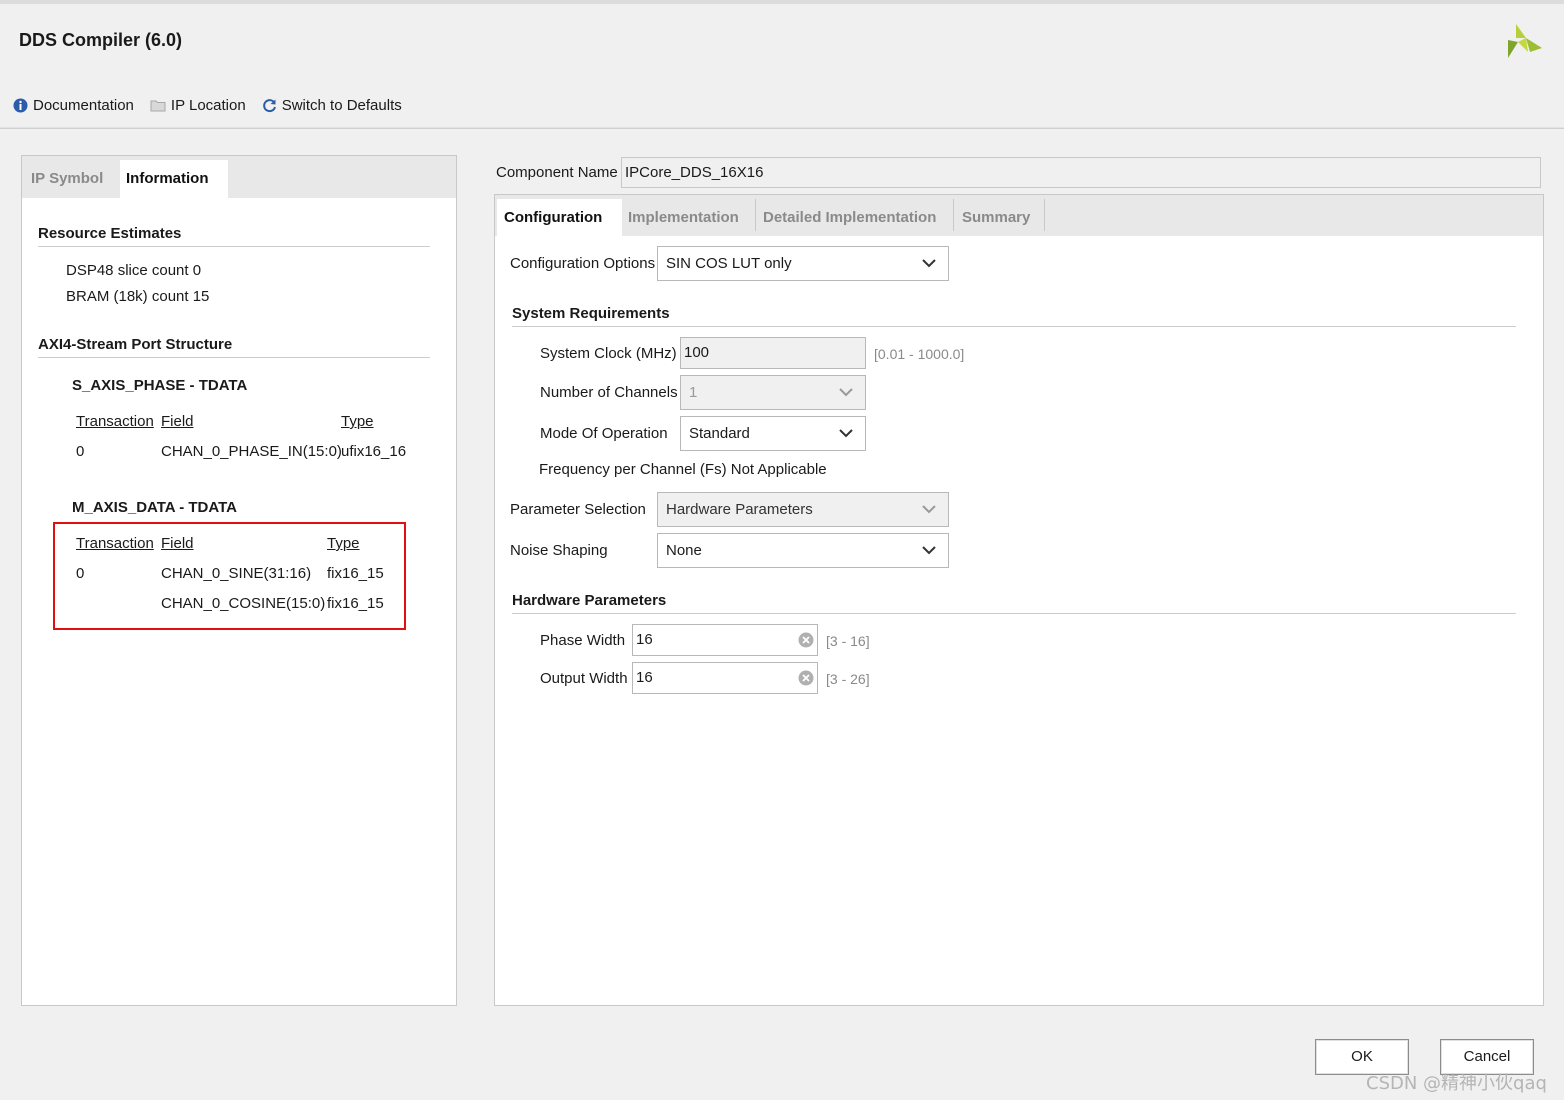 Image resolution: width=1564 pixels, height=1100 pixels. What do you see at coordinates (20, 105) in the screenshot?
I see `info-icon` at bounding box center [20, 105].